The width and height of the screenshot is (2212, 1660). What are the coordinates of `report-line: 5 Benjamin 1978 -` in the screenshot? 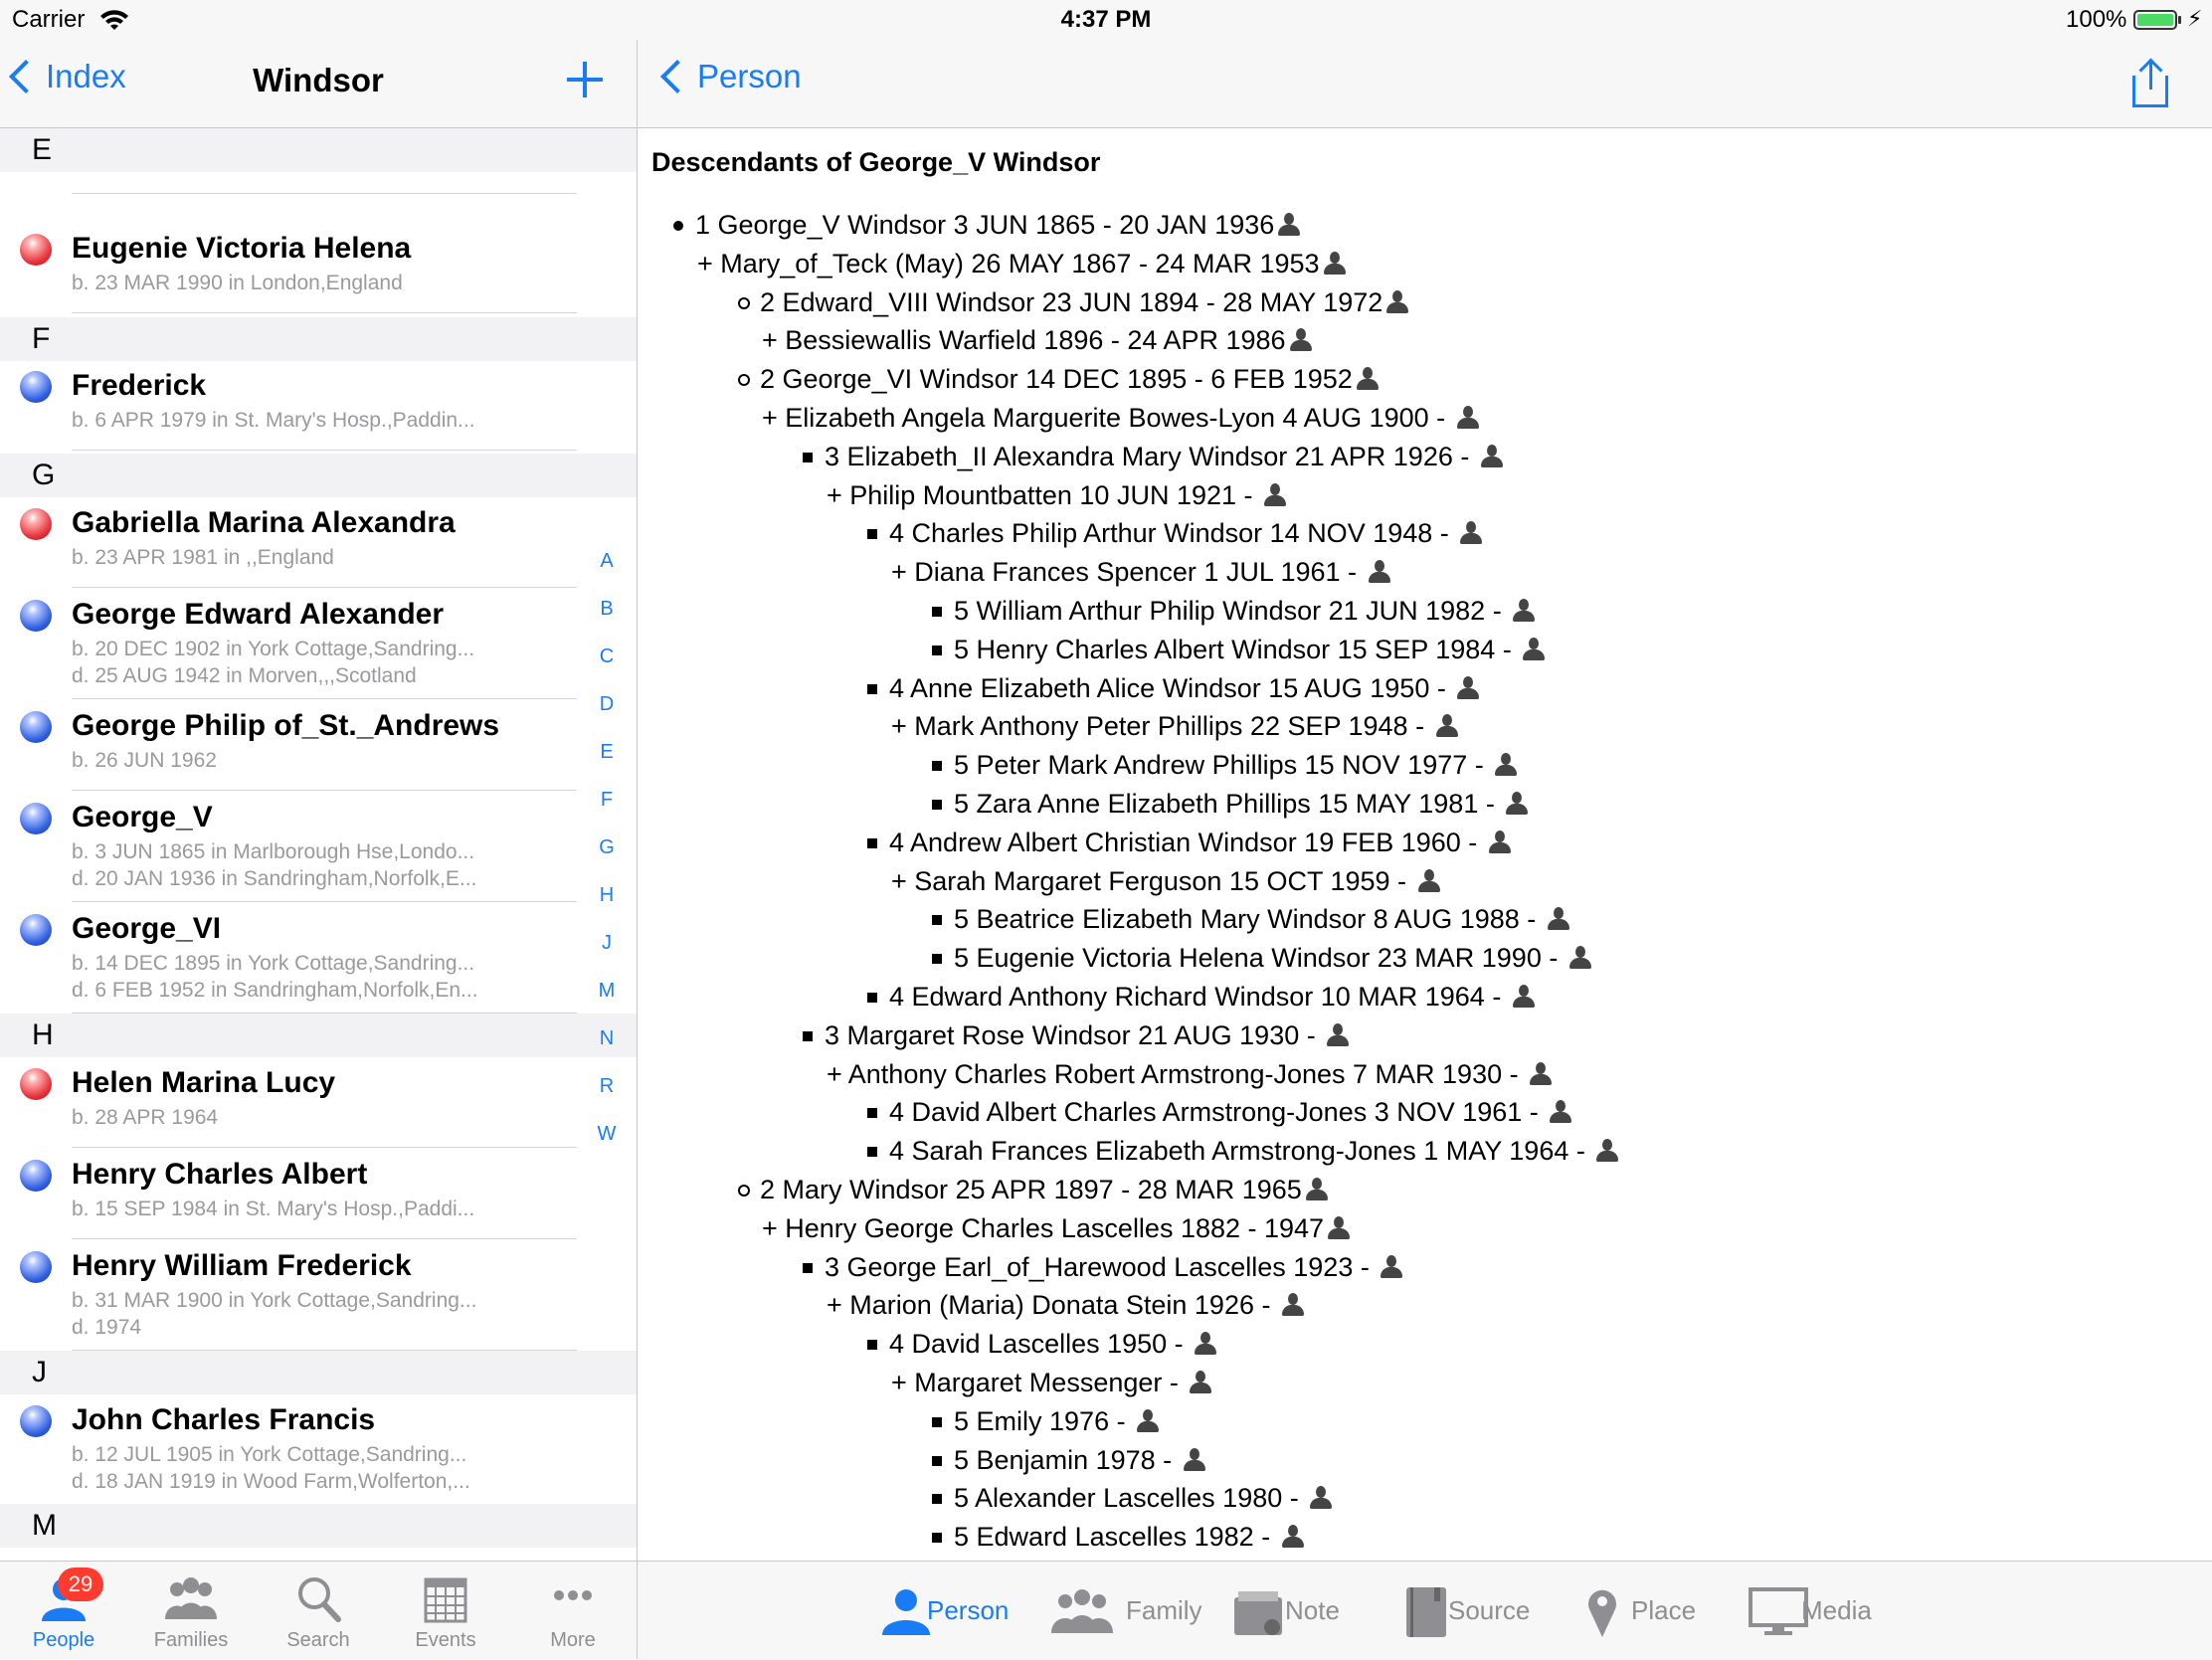 It's located at (1427, 1460).